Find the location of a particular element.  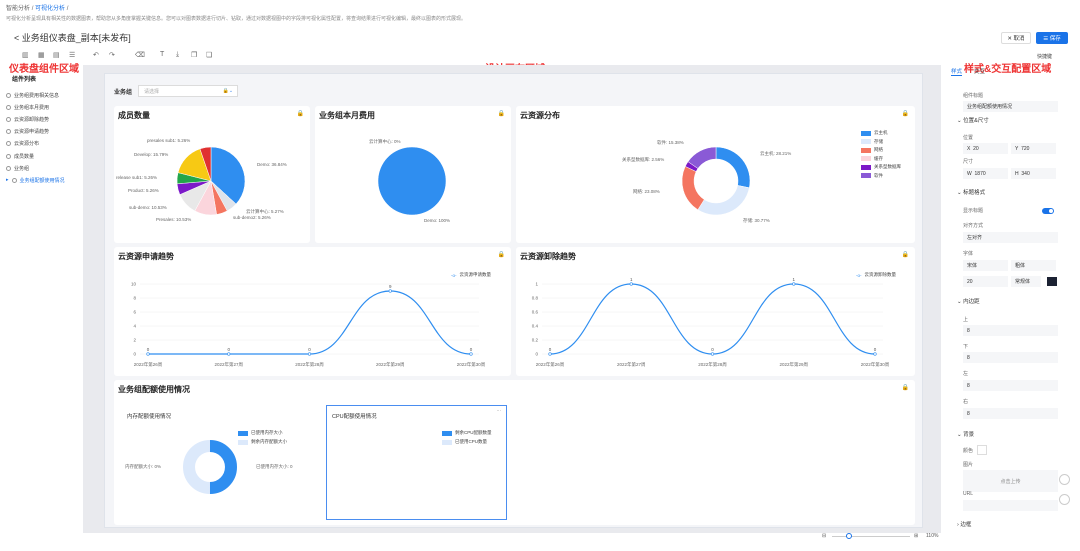

y-tick-label: 1 is located at coordinates (536, 284).